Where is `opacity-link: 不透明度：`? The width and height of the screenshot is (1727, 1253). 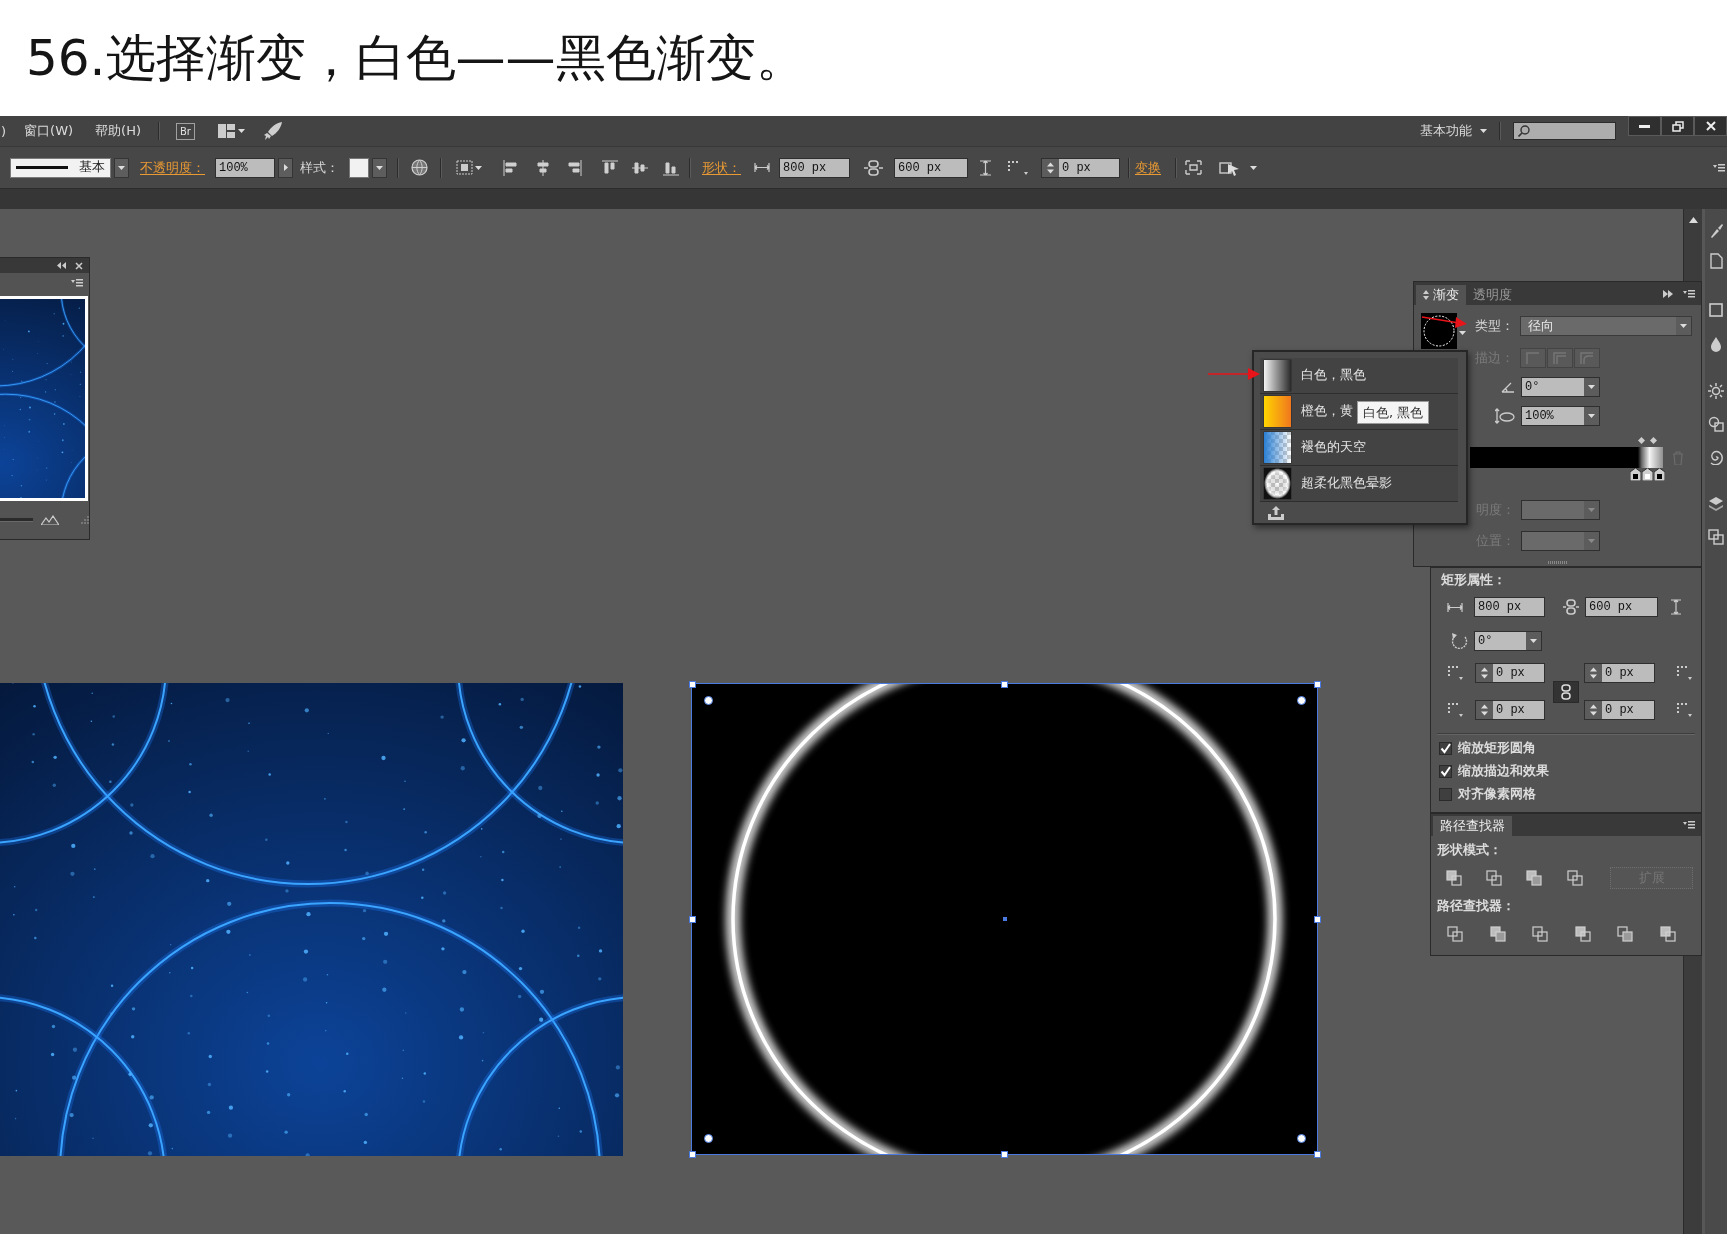 opacity-link: 不透明度： is located at coordinates (172, 167).